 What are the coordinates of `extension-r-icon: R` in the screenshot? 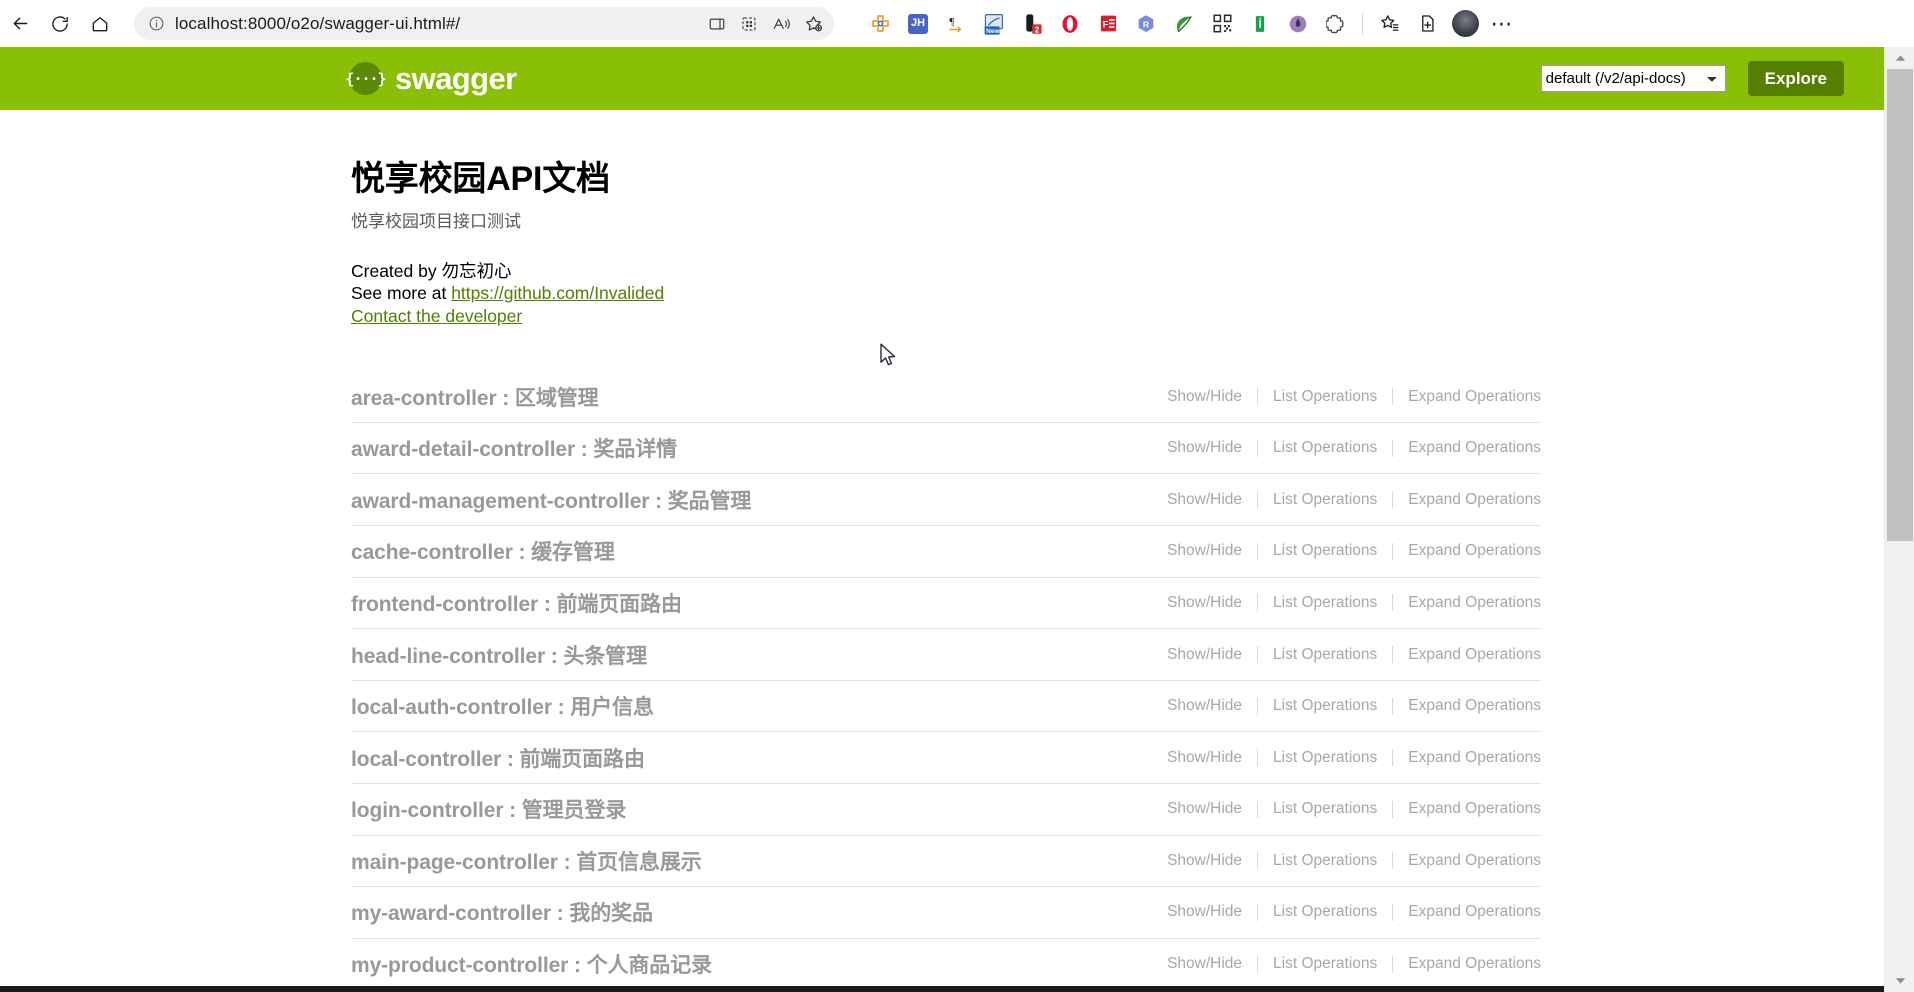 It's located at (1146, 24).